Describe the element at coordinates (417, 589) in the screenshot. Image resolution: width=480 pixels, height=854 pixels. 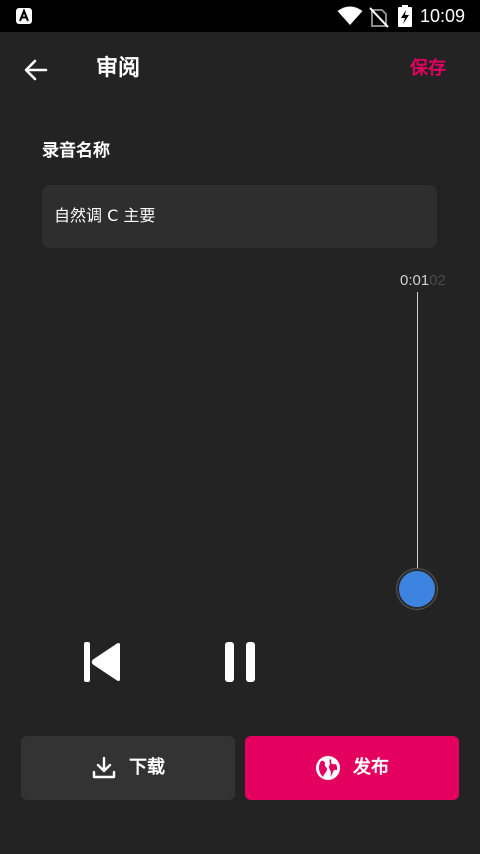
I see `timeline-thumb` at that location.